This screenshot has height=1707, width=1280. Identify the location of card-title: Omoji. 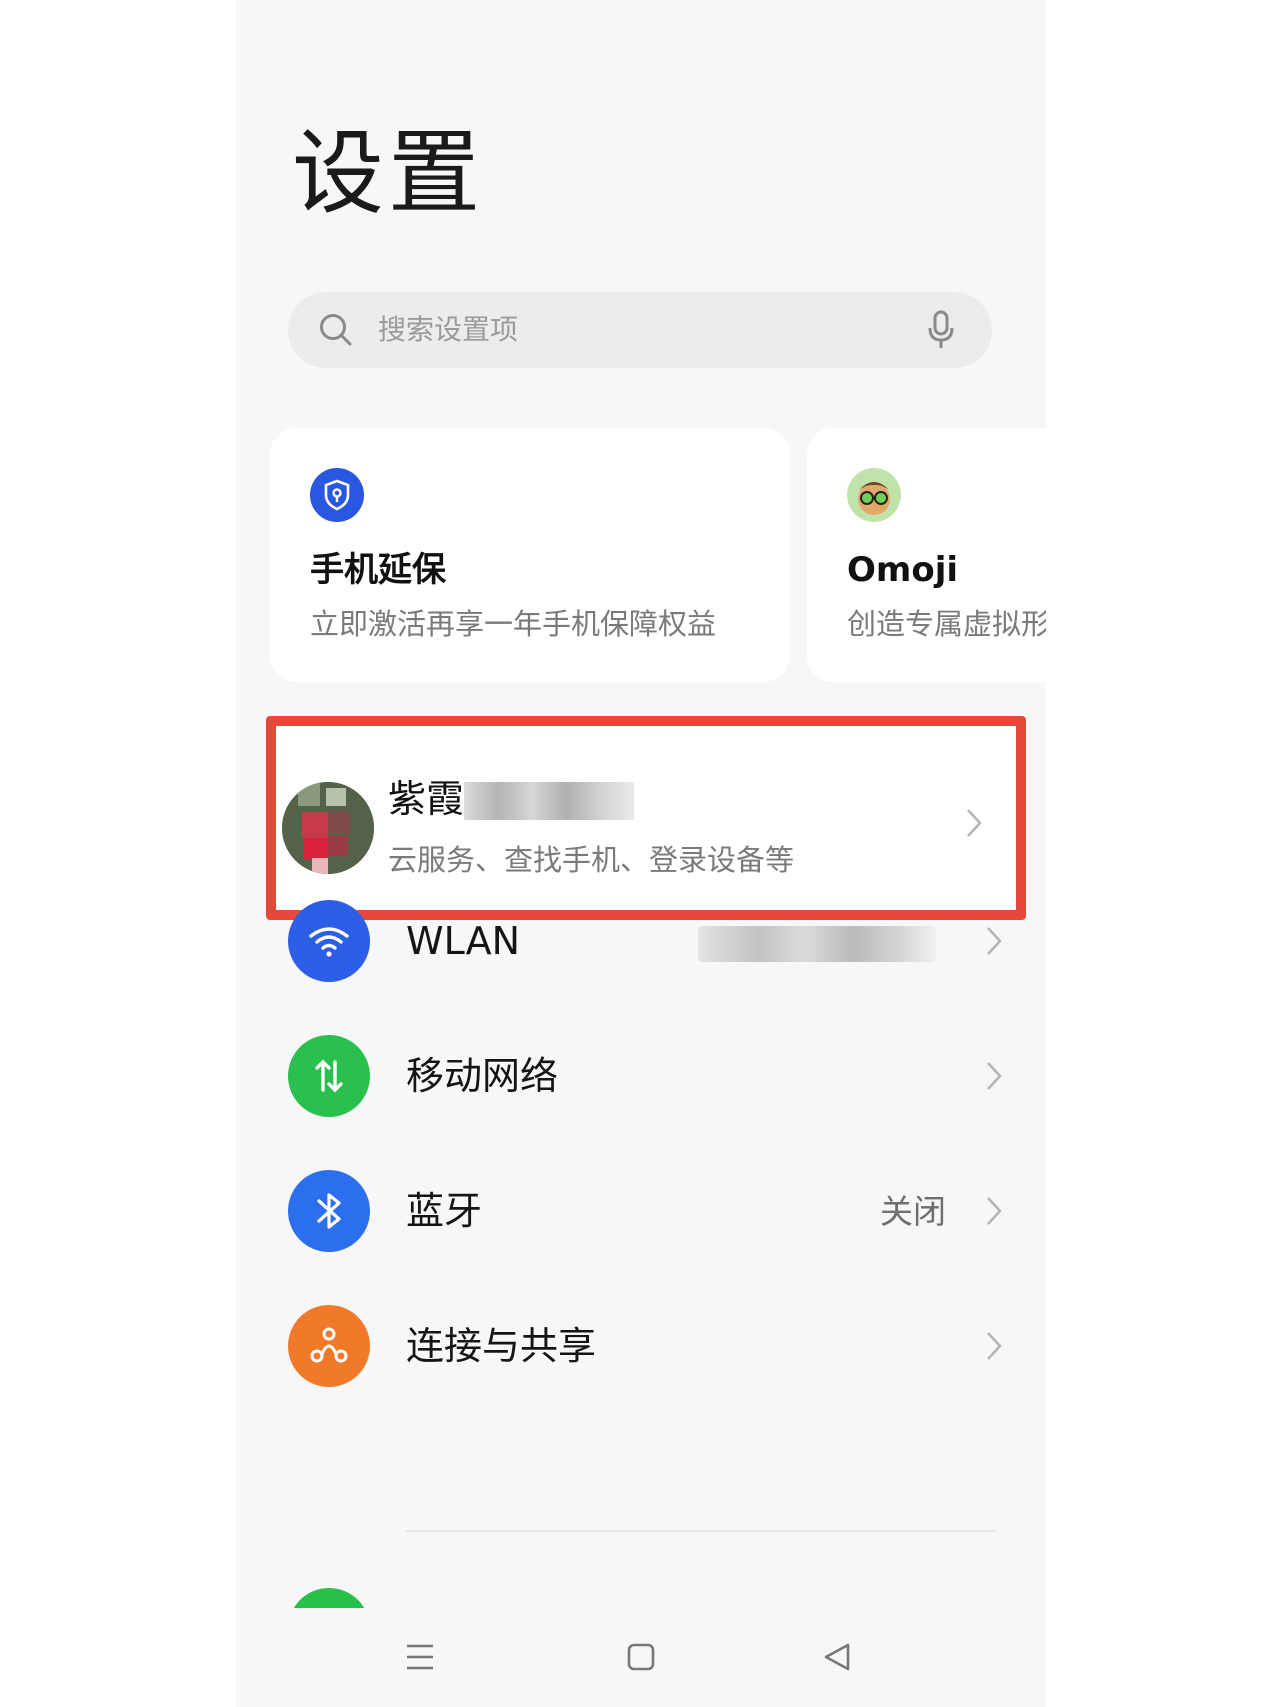
(902, 570).